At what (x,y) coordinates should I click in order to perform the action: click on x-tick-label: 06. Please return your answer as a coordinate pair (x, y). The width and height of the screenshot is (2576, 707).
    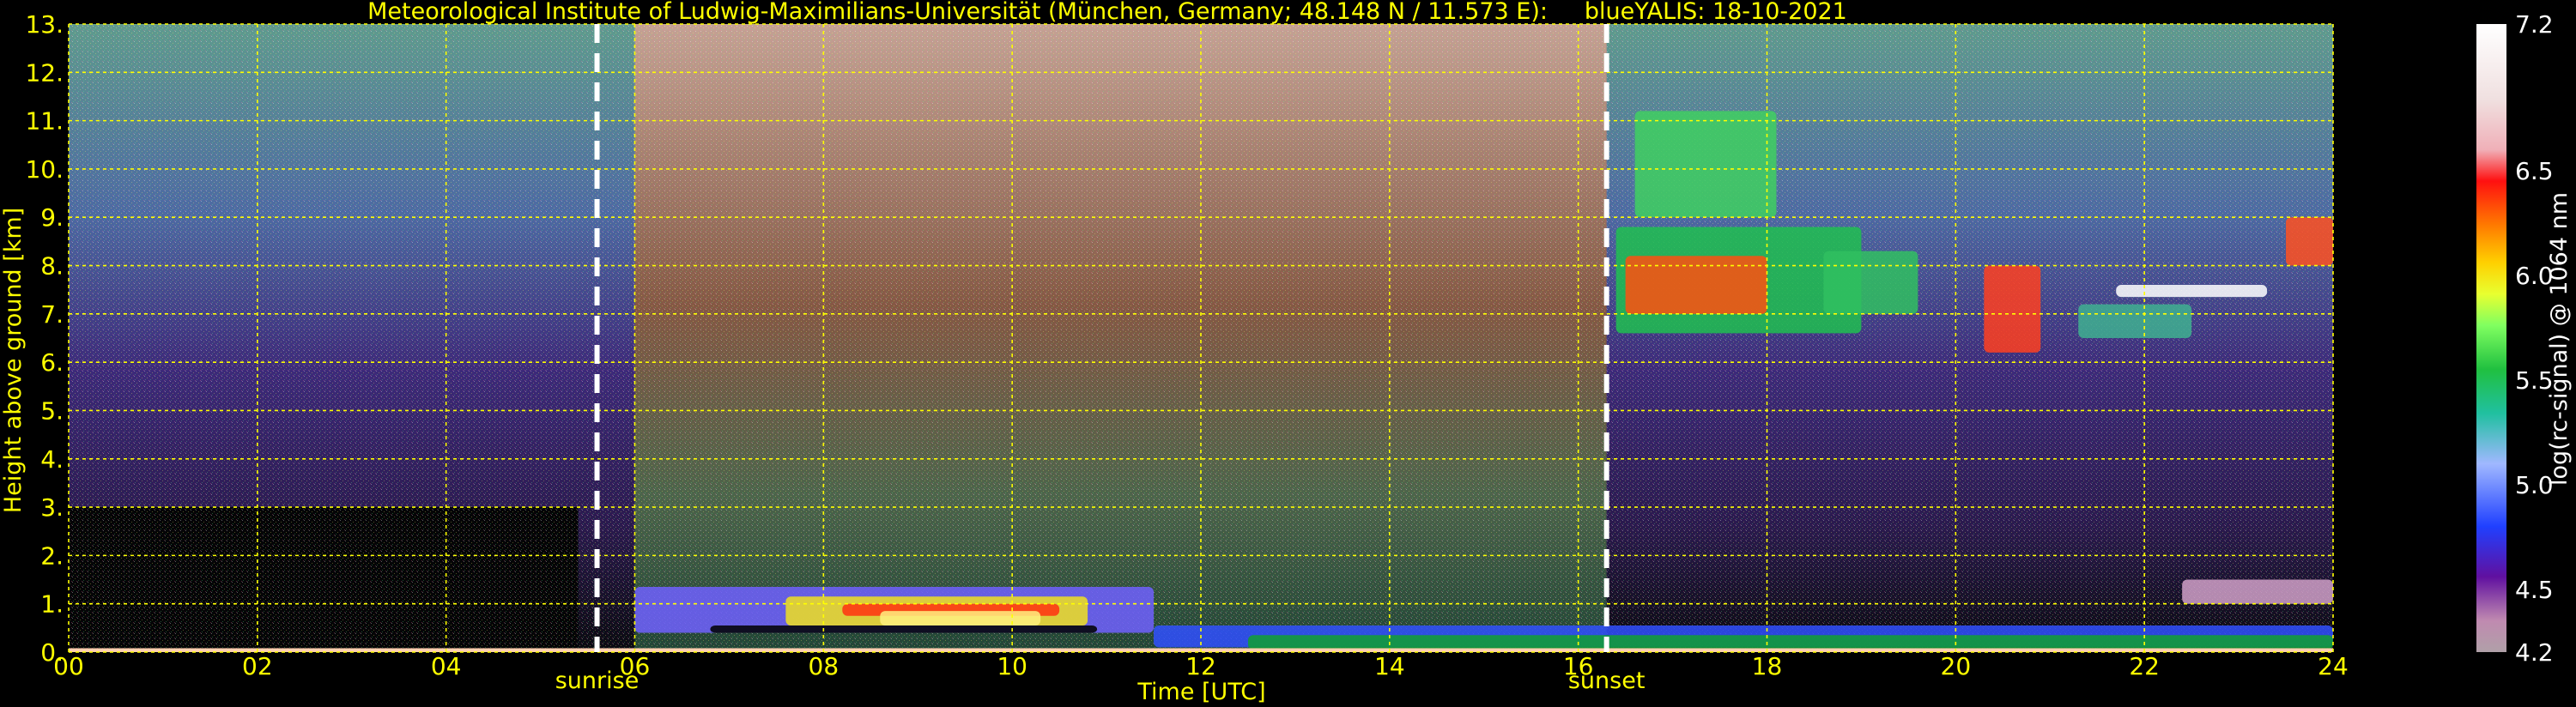
    Looking at the image, I should click on (635, 666).